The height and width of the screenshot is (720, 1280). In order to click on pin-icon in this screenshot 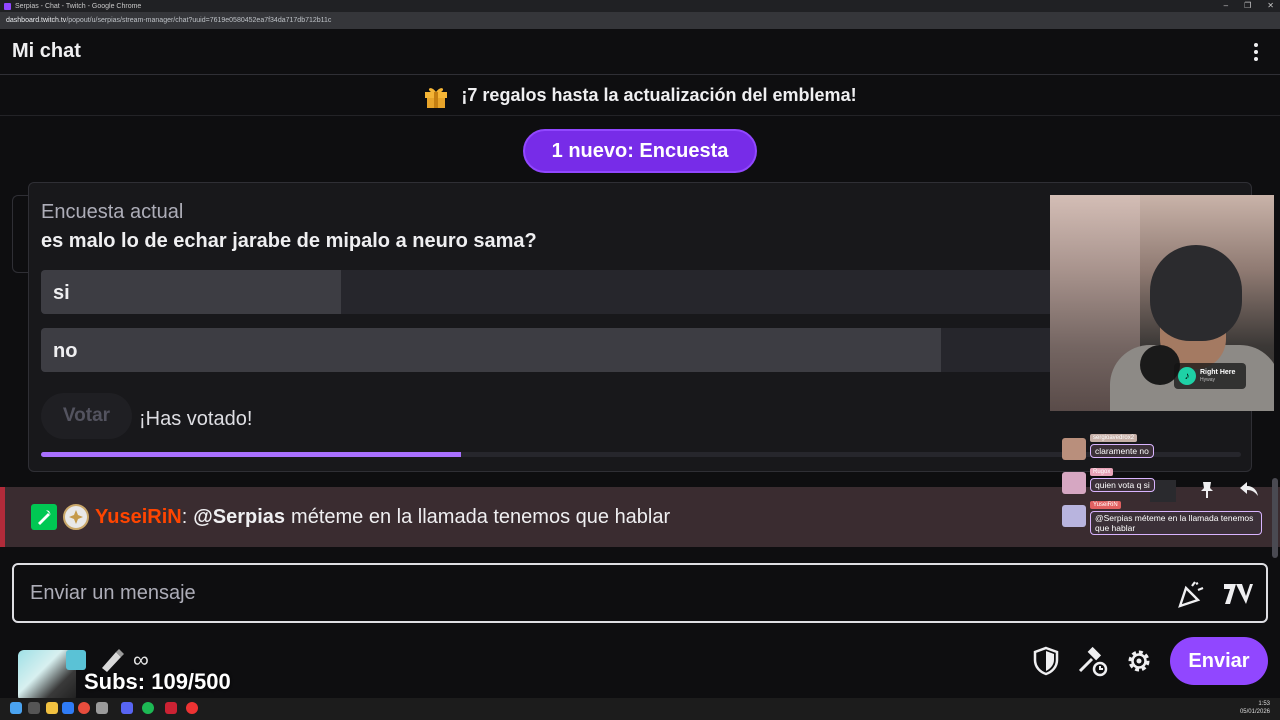, I will do `click(1207, 489)`.